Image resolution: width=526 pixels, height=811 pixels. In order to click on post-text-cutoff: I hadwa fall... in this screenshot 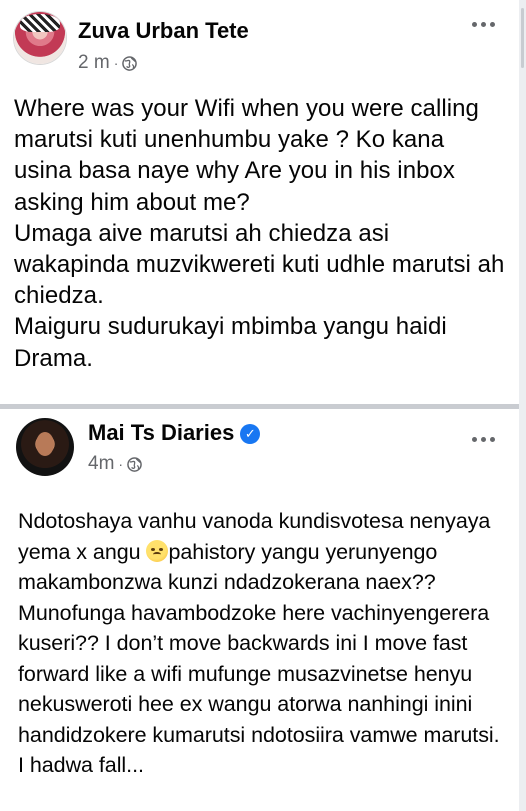, I will do `click(81, 765)`.